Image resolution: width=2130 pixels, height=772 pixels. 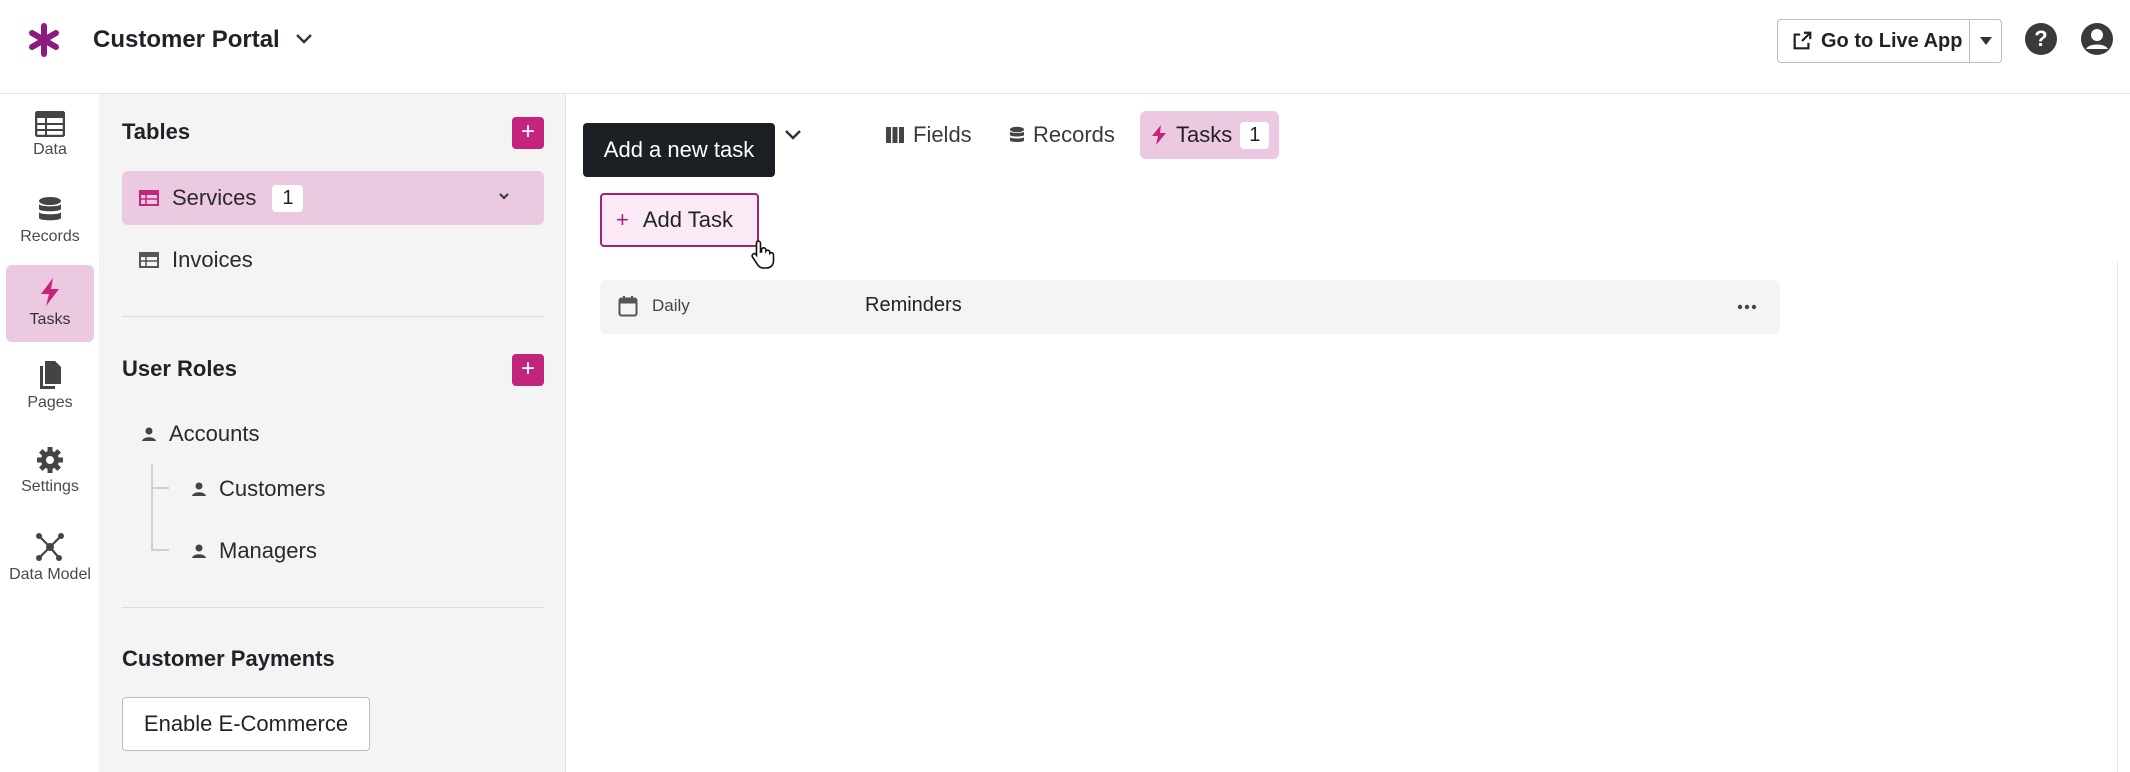 What do you see at coordinates (763, 254) in the screenshot?
I see `hand-pointer-icon` at bounding box center [763, 254].